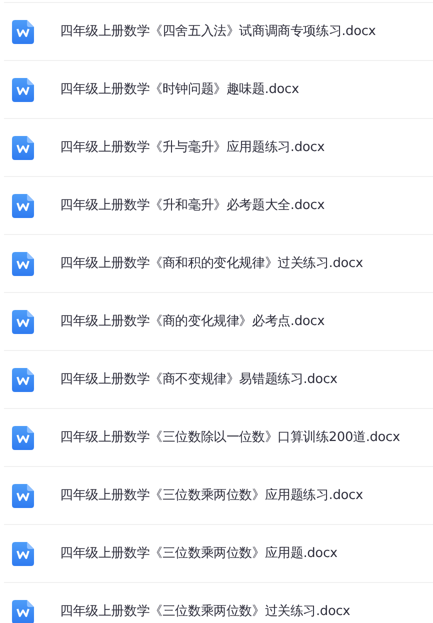 Image resolution: width=433 pixels, height=623 pixels. I want to click on file-name: 四年级上册数学《升和毫升》必考题大全.docx, so click(192, 206).